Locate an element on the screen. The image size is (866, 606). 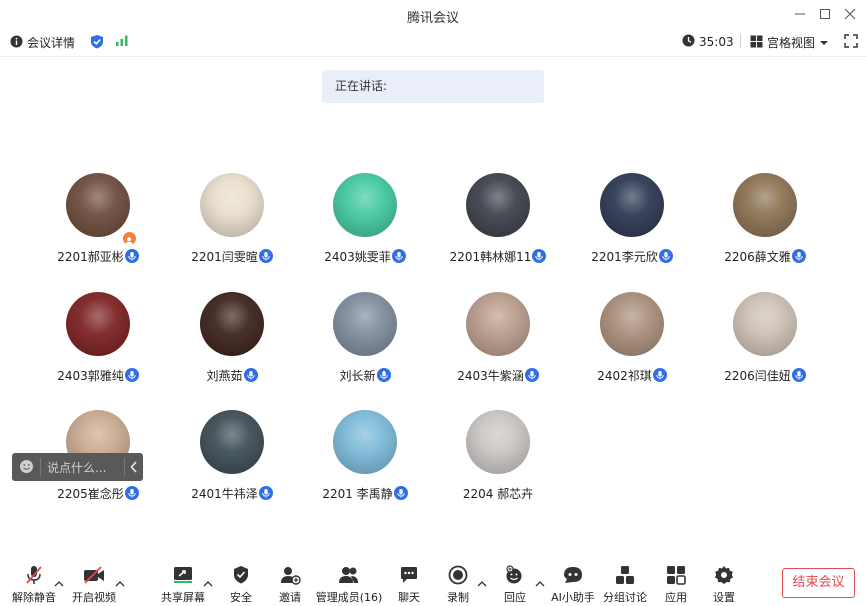
meeting-details-button: 会议详情 is located at coordinates (42, 42).